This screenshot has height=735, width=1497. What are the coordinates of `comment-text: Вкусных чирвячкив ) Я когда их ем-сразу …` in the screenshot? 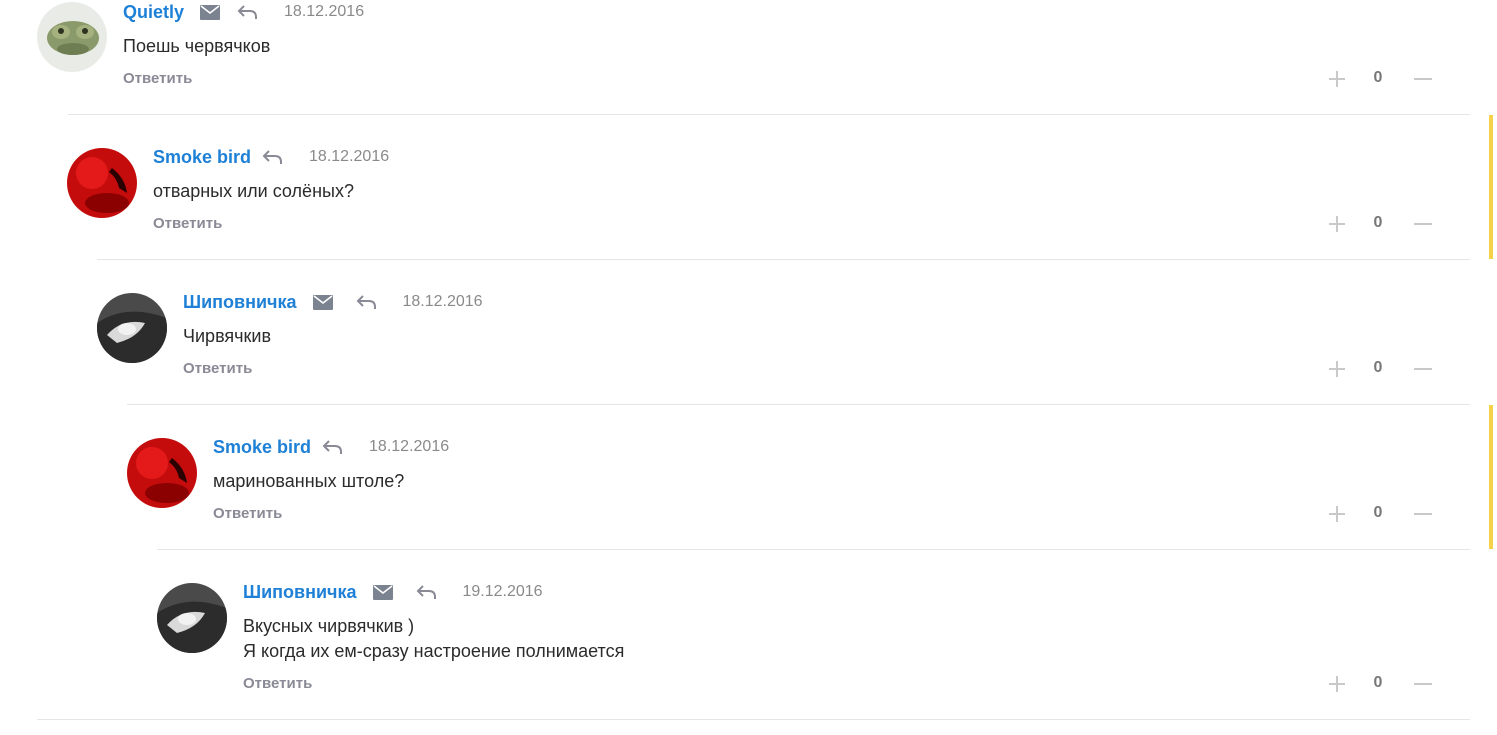 It's located at (433, 639).